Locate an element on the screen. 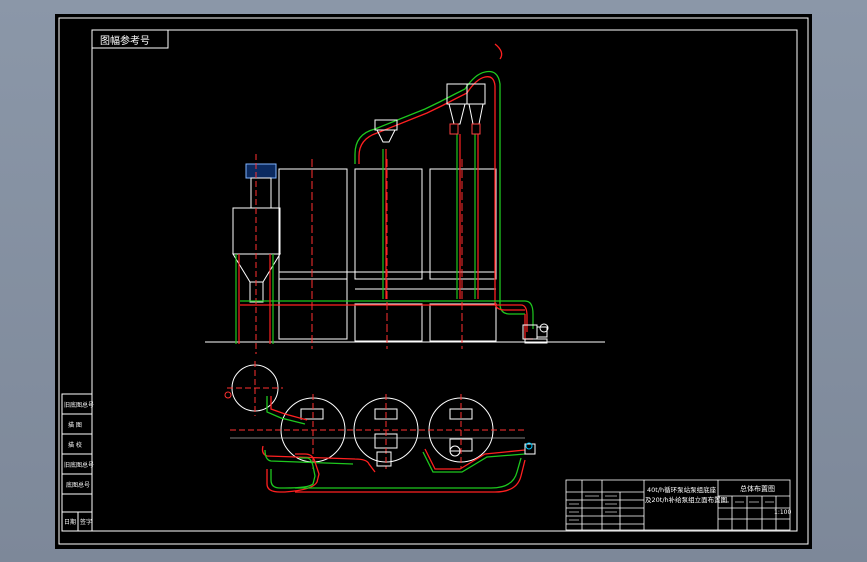  side-table-cell: 日期 is located at coordinates (70, 522).